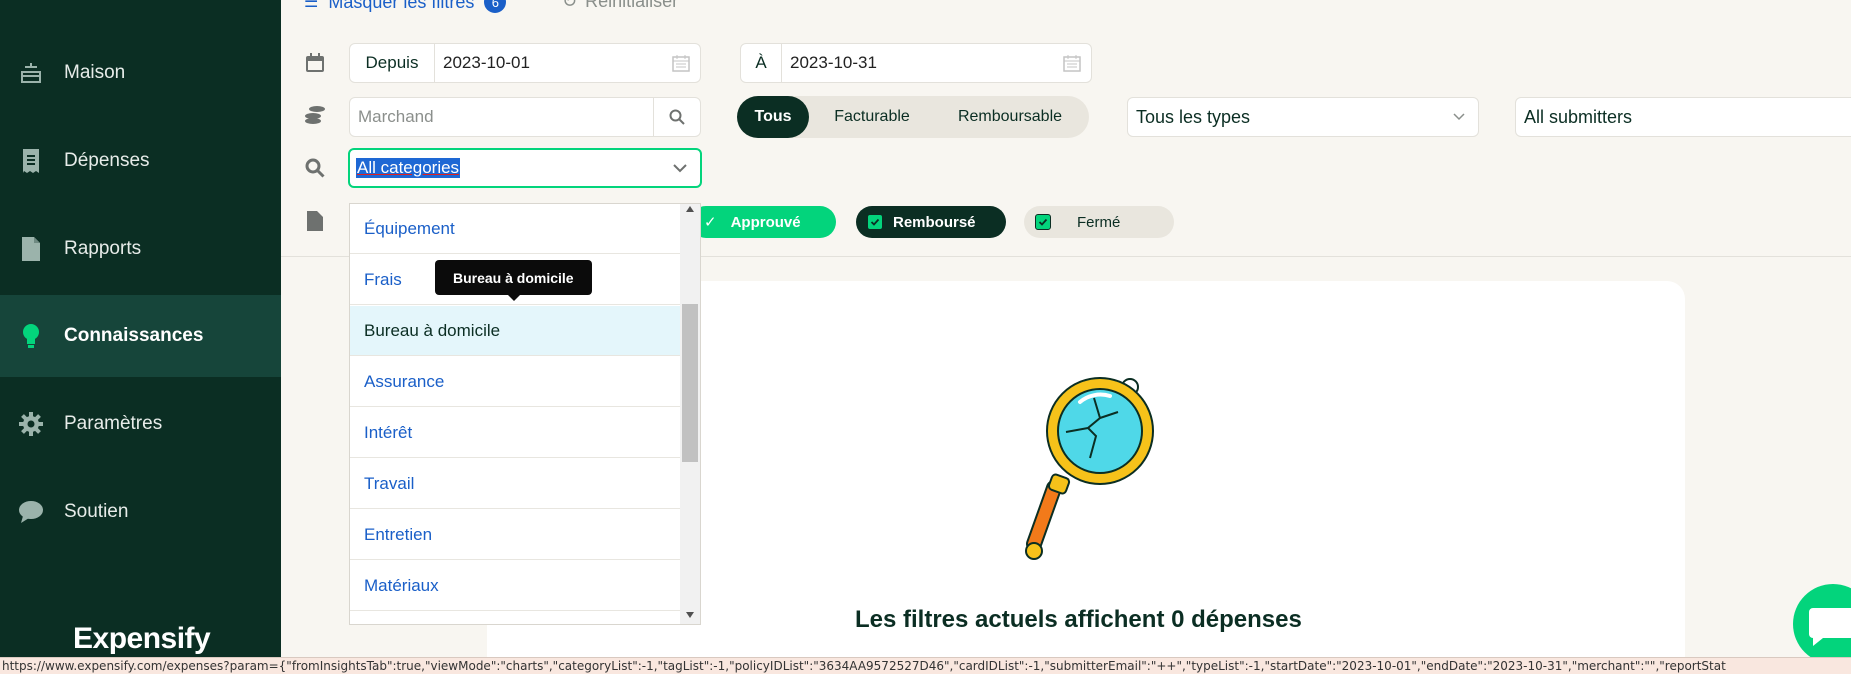  I want to click on types-select: Tous les types, so click(1303, 117).